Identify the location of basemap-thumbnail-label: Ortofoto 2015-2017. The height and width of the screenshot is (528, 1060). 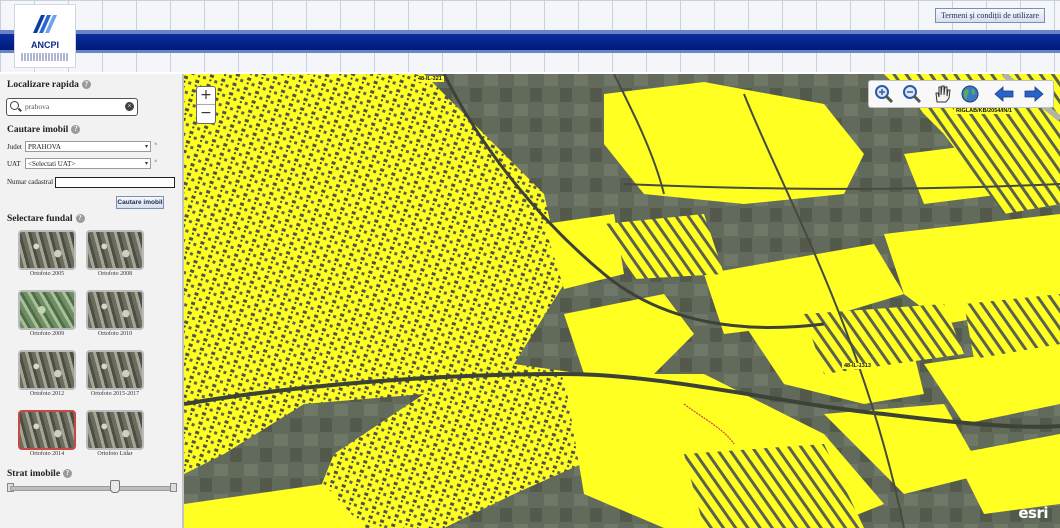
(115, 394).